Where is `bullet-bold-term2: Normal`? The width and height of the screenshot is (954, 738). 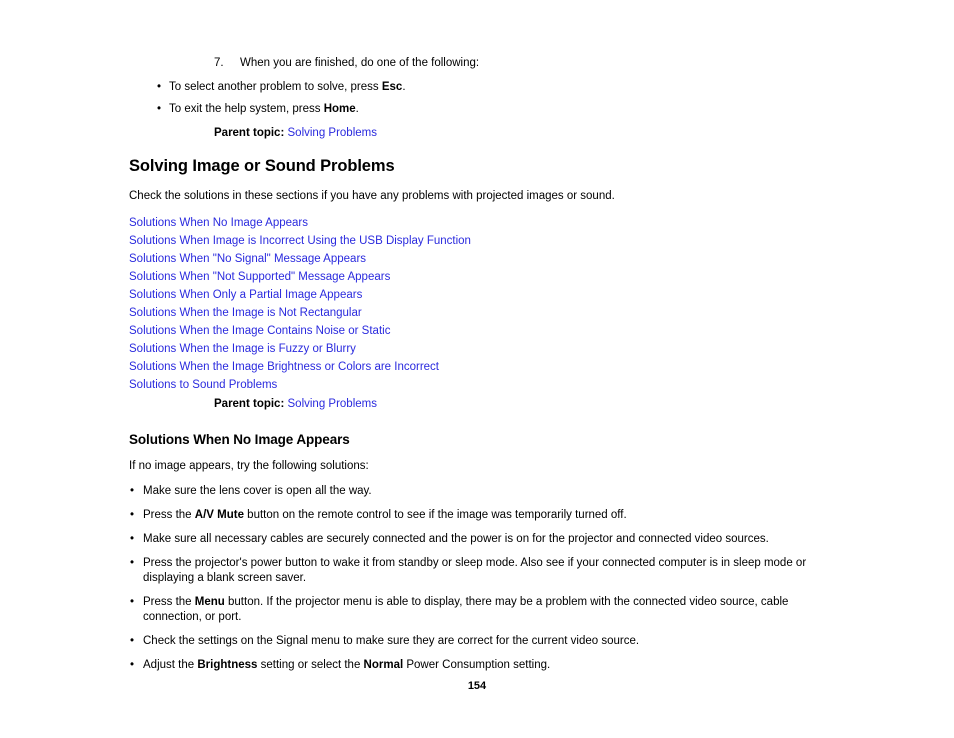
bullet-bold-term2: Normal is located at coordinates (383, 665).